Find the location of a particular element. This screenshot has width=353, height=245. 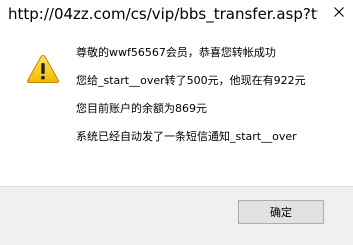

warning-icon is located at coordinates (43, 69).